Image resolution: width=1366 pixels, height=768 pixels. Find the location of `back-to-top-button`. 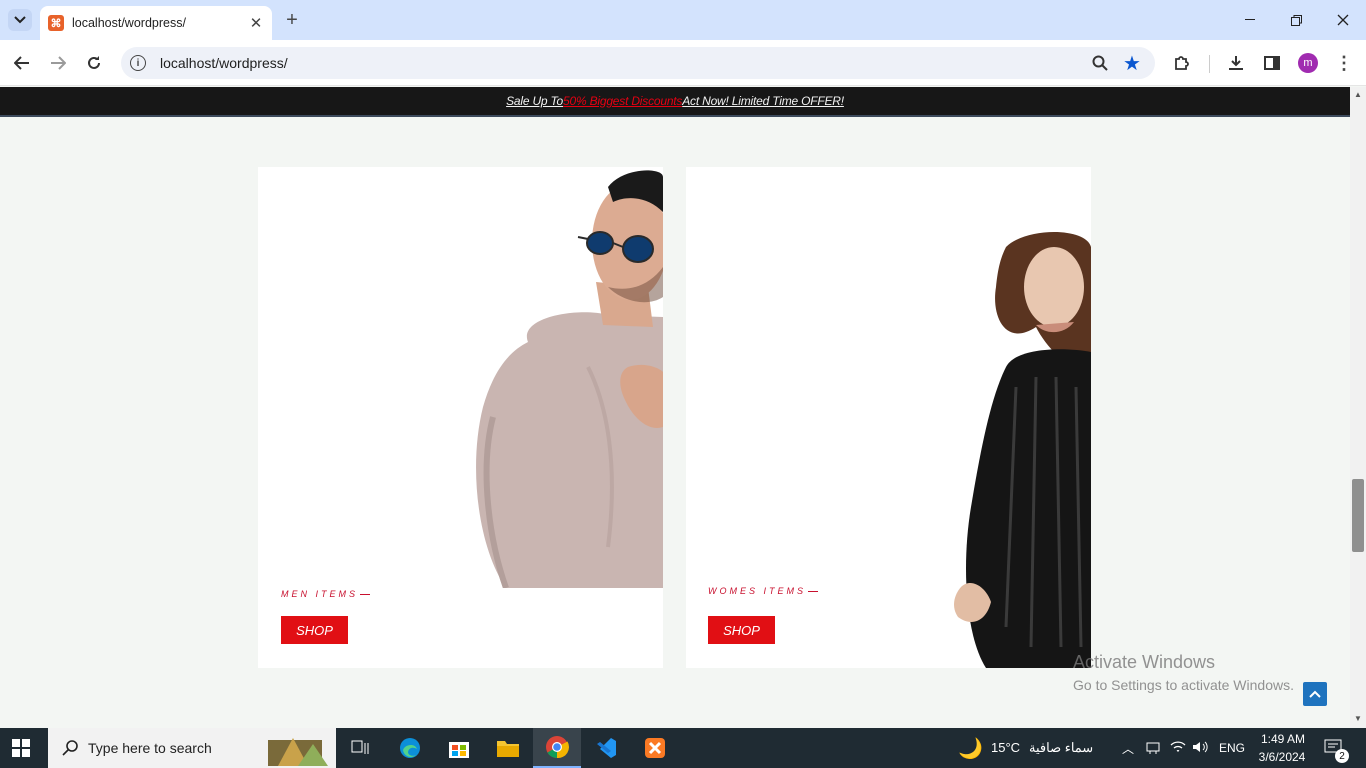

back-to-top-button is located at coordinates (1315, 694).